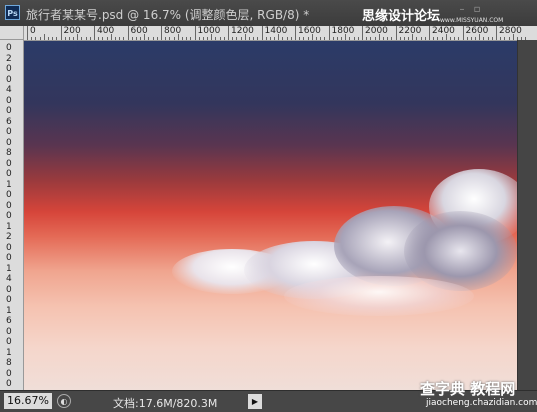  Describe the element at coordinates (255, 401) in the screenshot. I see `status-menu-arrow-icon: ▶` at that location.